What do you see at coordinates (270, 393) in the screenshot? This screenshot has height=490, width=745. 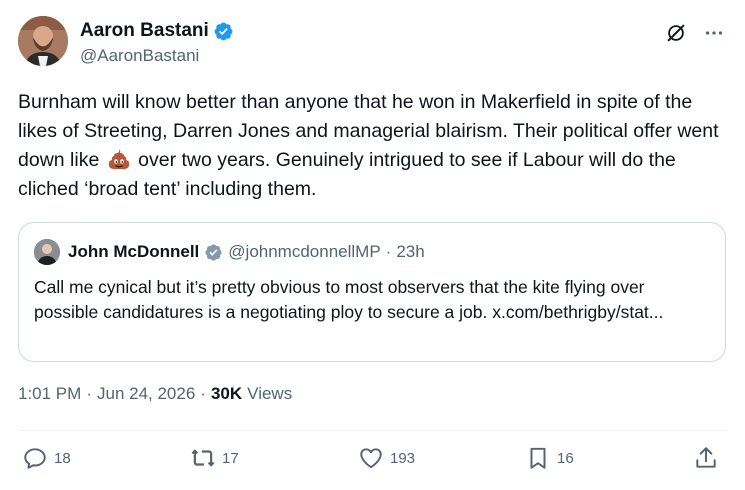 I see `views-label: Views` at bounding box center [270, 393].